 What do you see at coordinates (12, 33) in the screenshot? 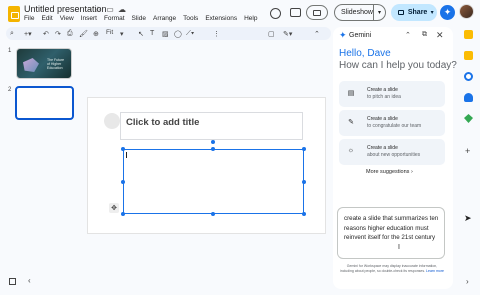
I see `search-menus-icon: ⌕` at bounding box center [12, 33].